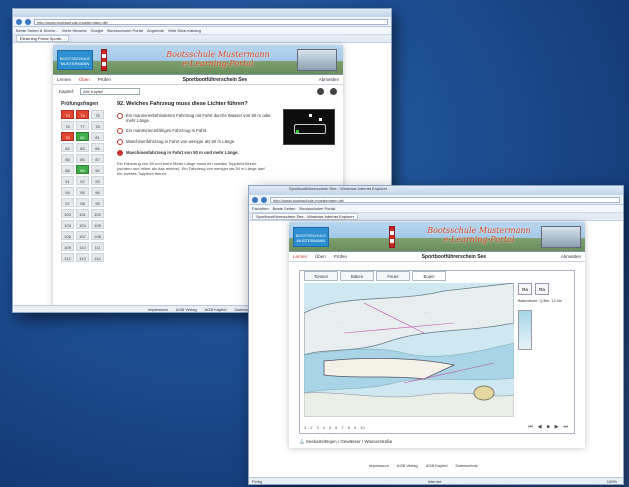 Image resolution: width=629 pixels, height=487 pixels. What do you see at coordinates (336, 427) in the screenshot?
I see `page-number: 6` at bounding box center [336, 427].